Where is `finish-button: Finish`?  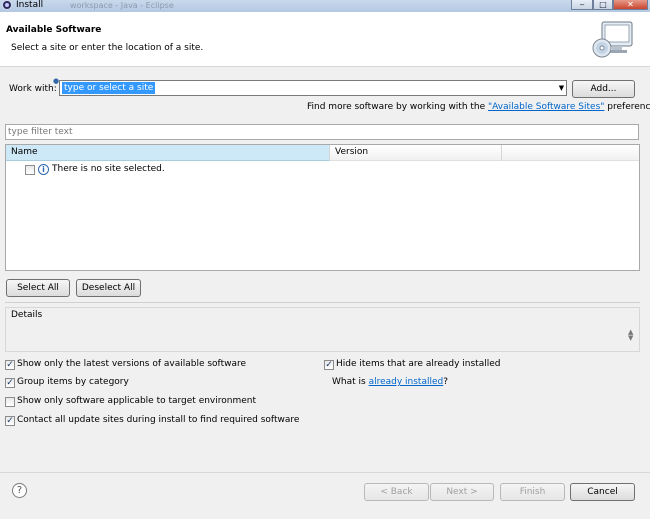
finish-button: Finish is located at coordinates (532, 492).